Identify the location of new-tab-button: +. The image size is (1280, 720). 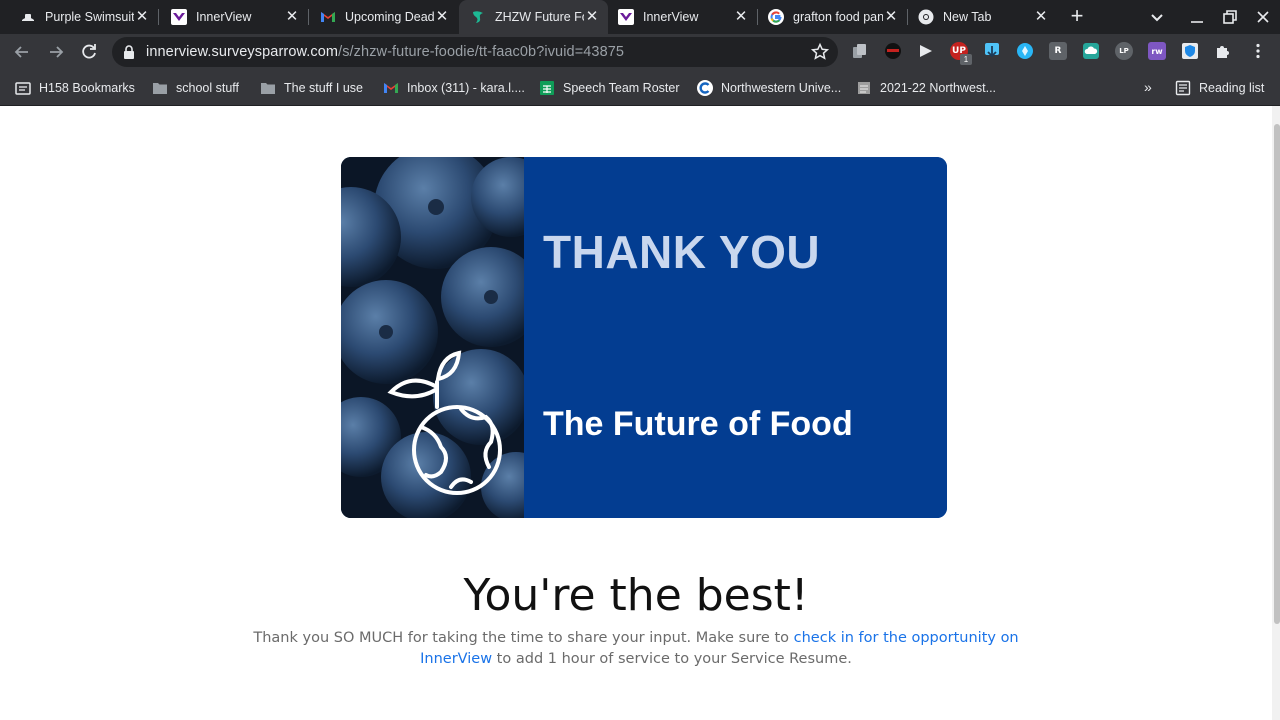
(1077, 16).